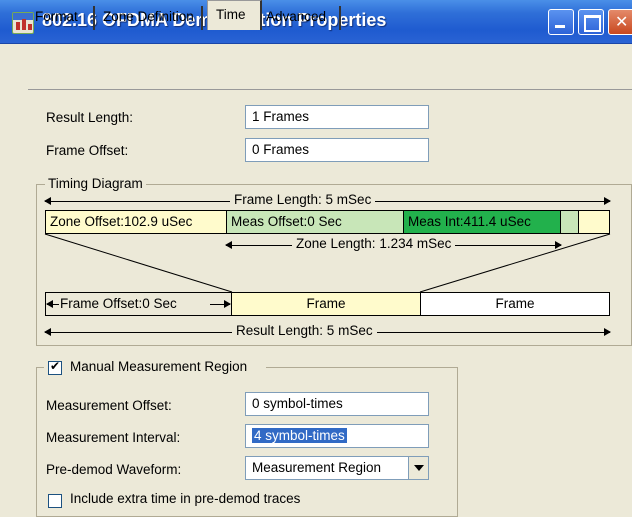  Describe the element at coordinates (515, 304) in the screenshot. I see `frame-2-segment: Frame` at that location.